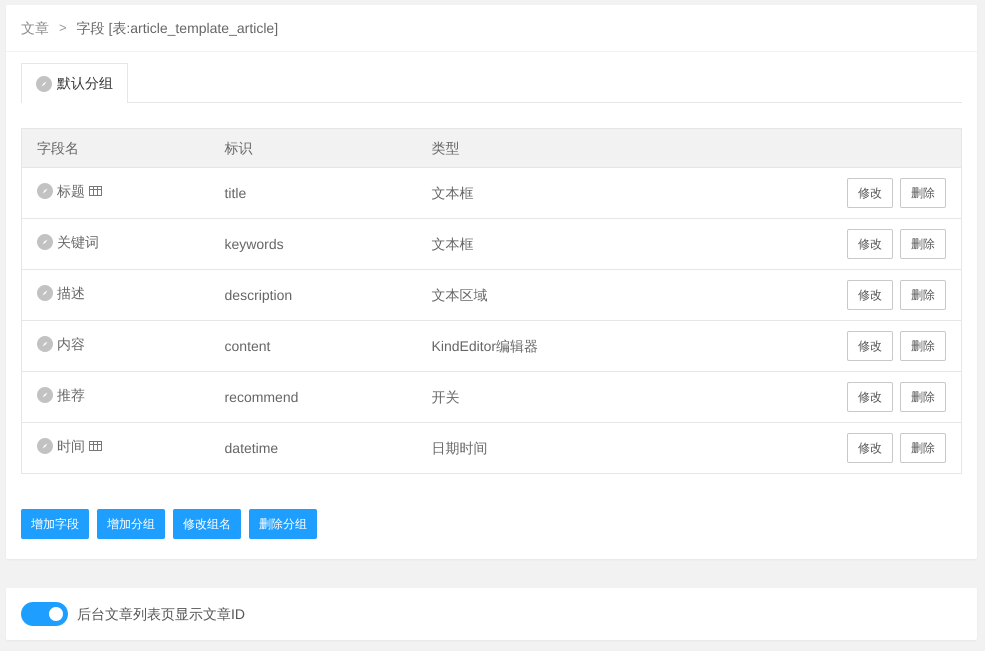 Image resolution: width=985 pixels, height=651 pixels. Describe the element at coordinates (313, 448) in the screenshot. I see `table-cell: datetime` at that location.